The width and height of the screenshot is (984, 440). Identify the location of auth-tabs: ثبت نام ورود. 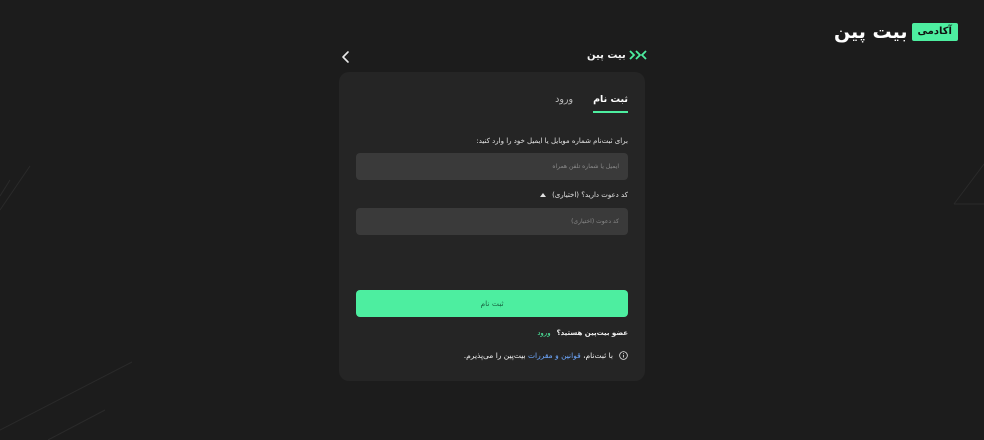
(591, 103).